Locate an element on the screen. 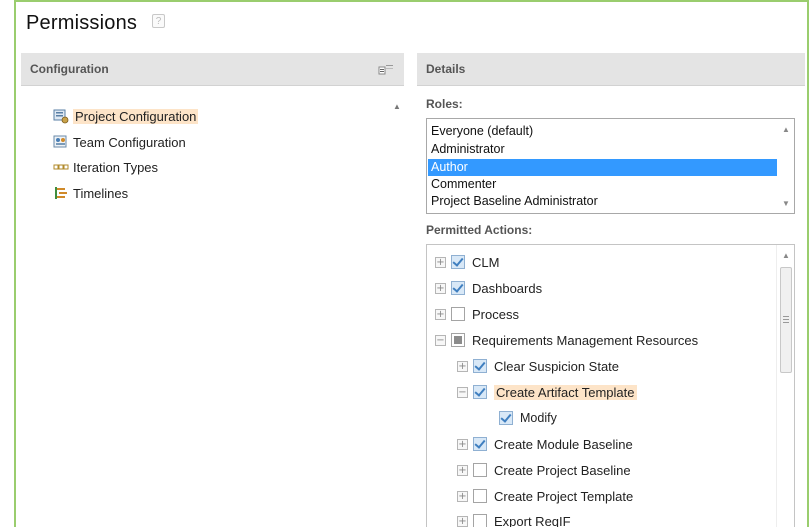 This screenshot has height=527, width=810. role-option: Administrator is located at coordinates (603, 149).